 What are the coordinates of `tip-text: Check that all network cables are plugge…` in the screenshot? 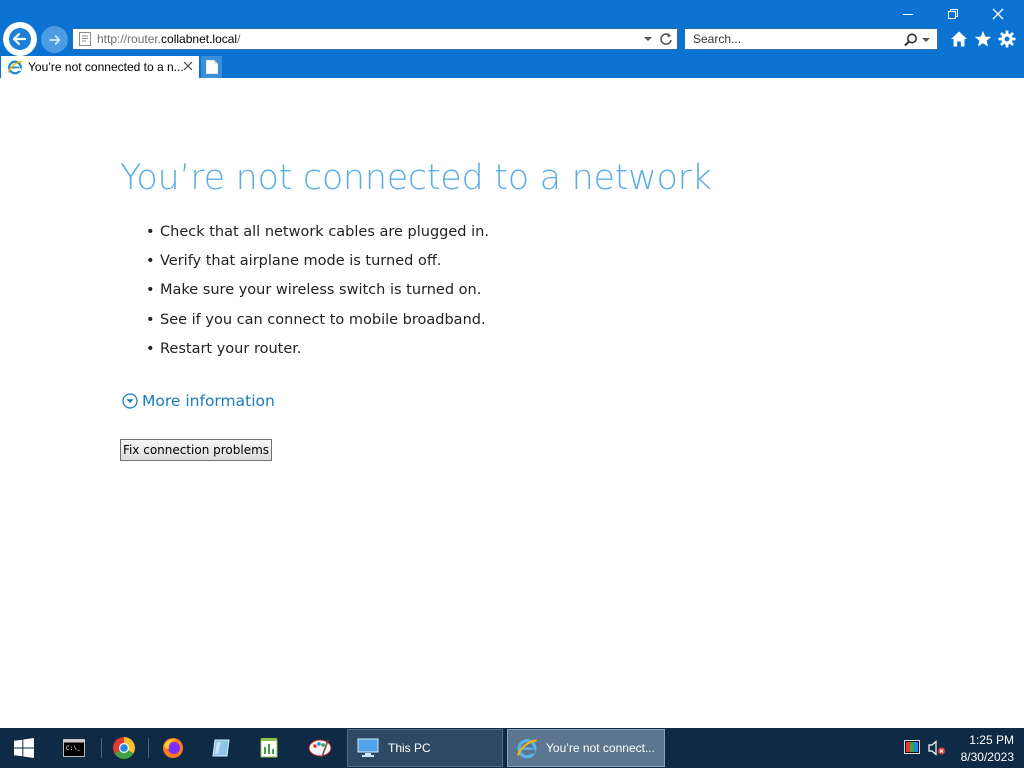 It's located at (324, 232).